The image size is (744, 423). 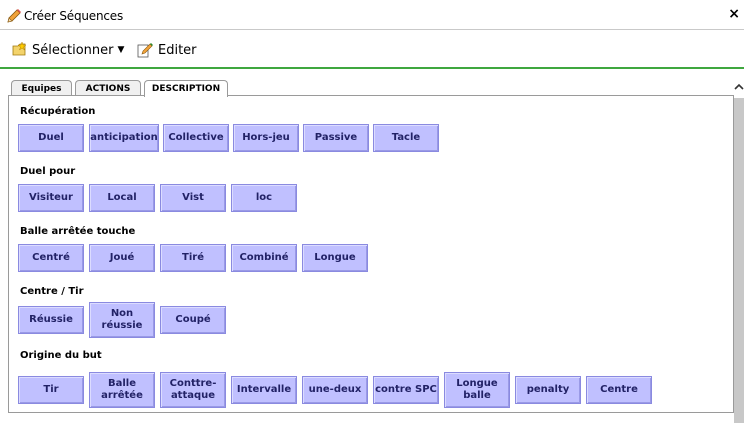 I want to click on option-label-line2: attaque, so click(x=193, y=395).